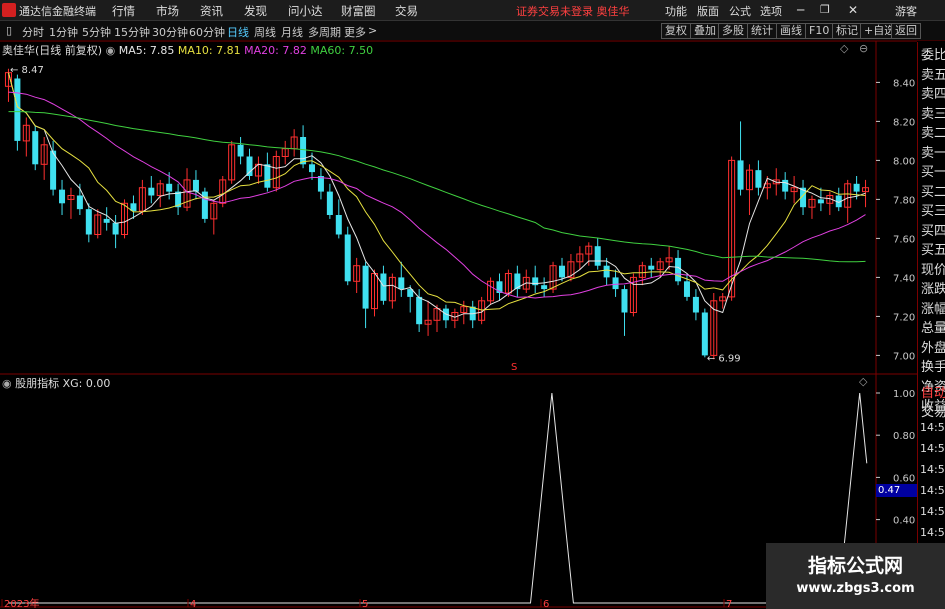 This screenshot has width=945, height=609. I want to click on watermark-title: 指标公式网, so click(855, 566).